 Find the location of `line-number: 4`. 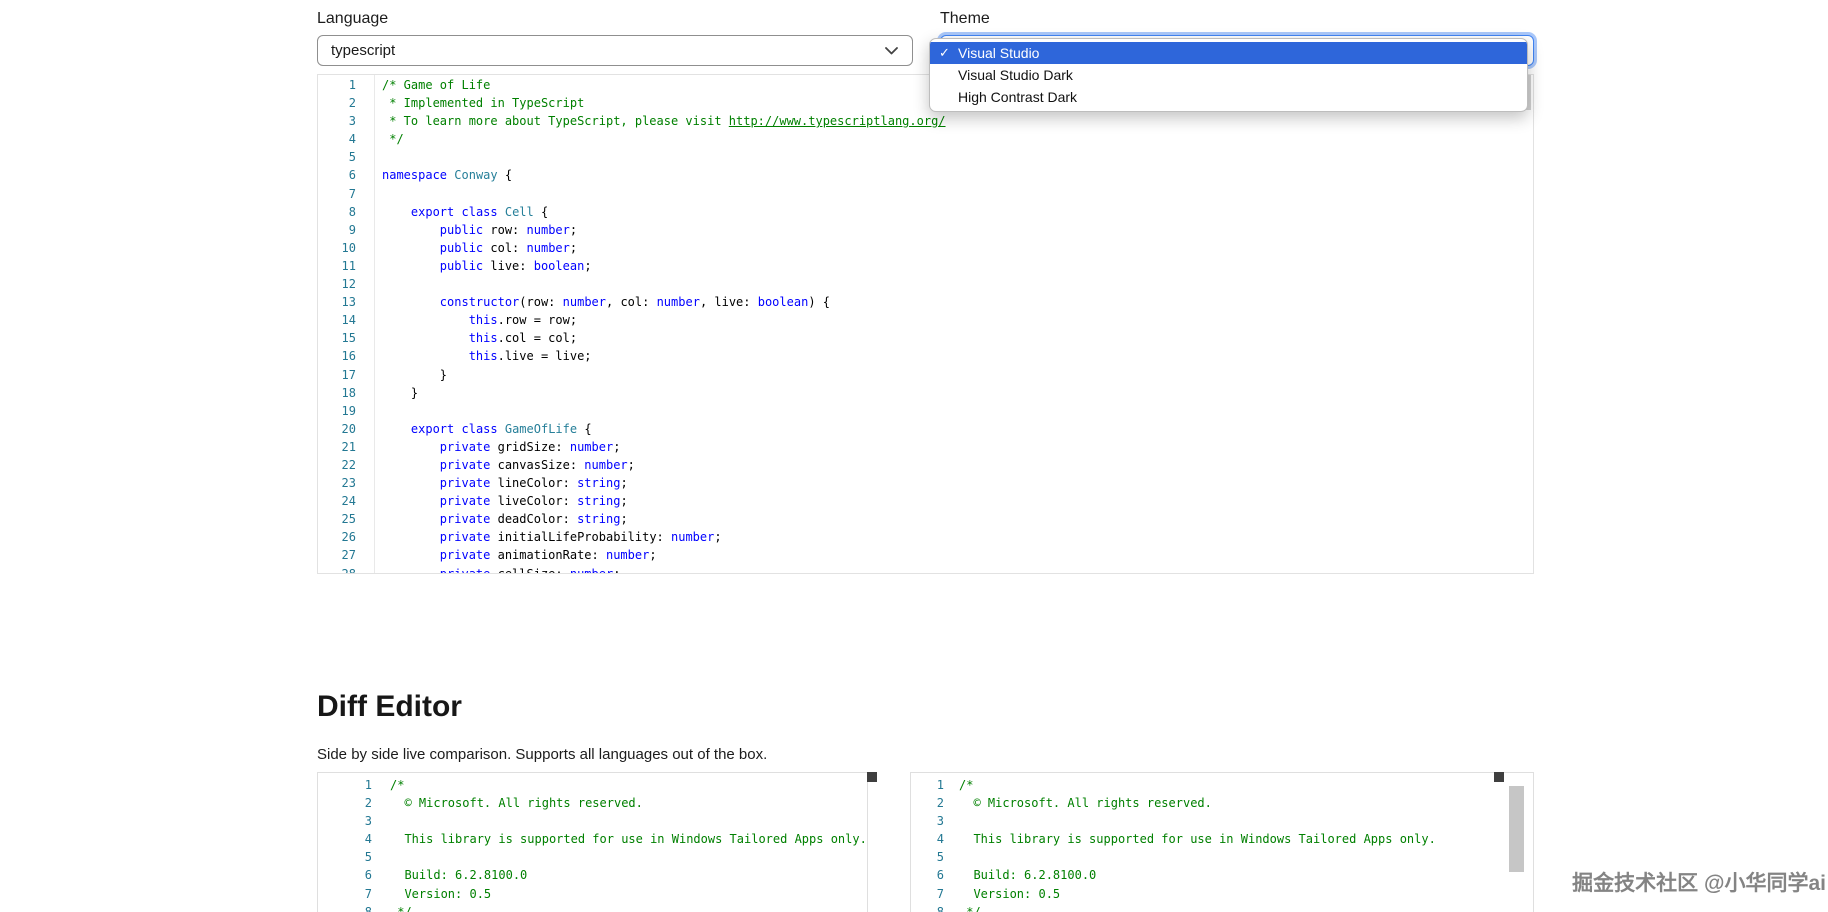

line-number: 4 is located at coordinates (352, 139).